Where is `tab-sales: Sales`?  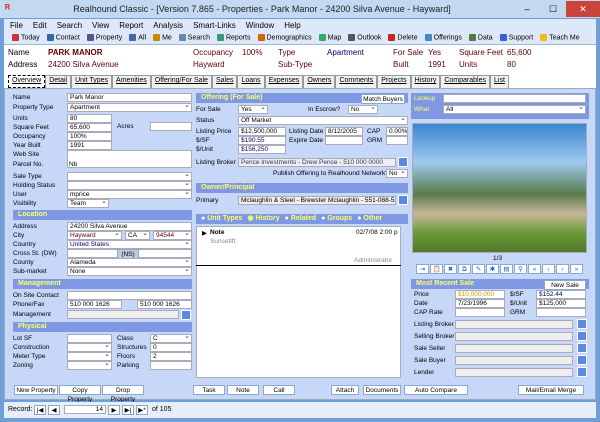 tab-sales: Sales is located at coordinates (224, 81).